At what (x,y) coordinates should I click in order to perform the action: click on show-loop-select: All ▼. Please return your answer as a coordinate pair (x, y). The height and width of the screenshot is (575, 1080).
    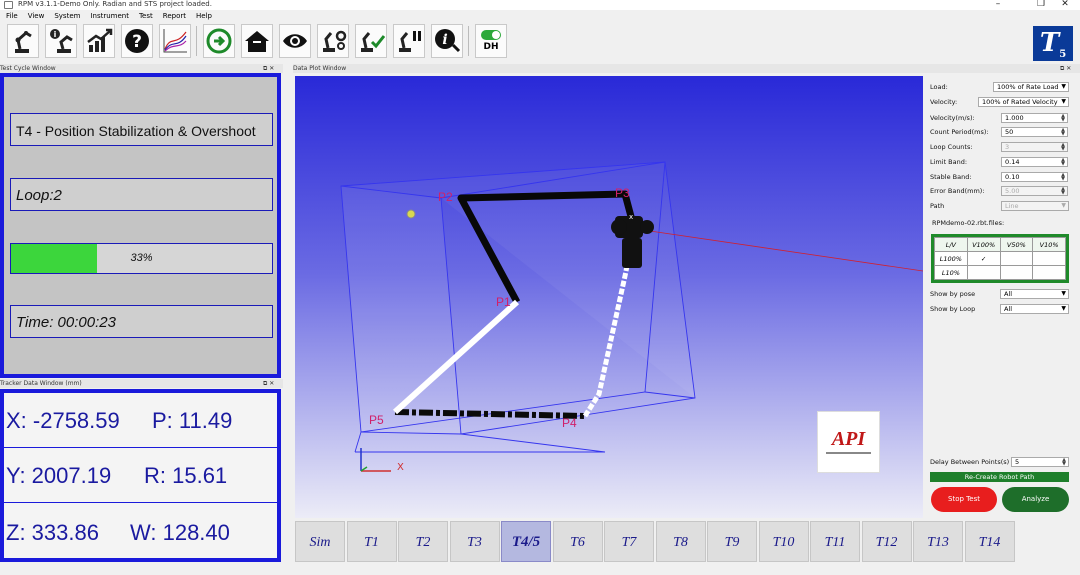
    Looking at the image, I should click on (1034, 309).